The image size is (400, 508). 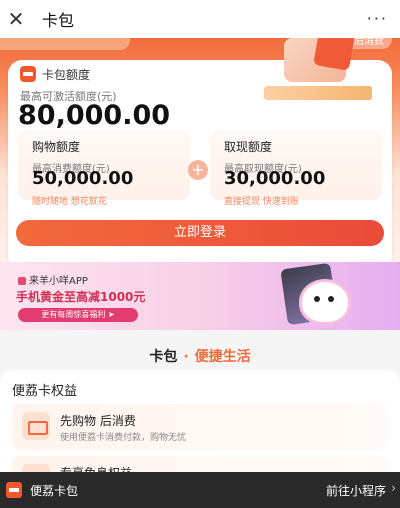 What do you see at coordinates (56, 147) in the screenshot?
I see `shopping-credit-title: 购物额度` at bounding box center [56, 147].